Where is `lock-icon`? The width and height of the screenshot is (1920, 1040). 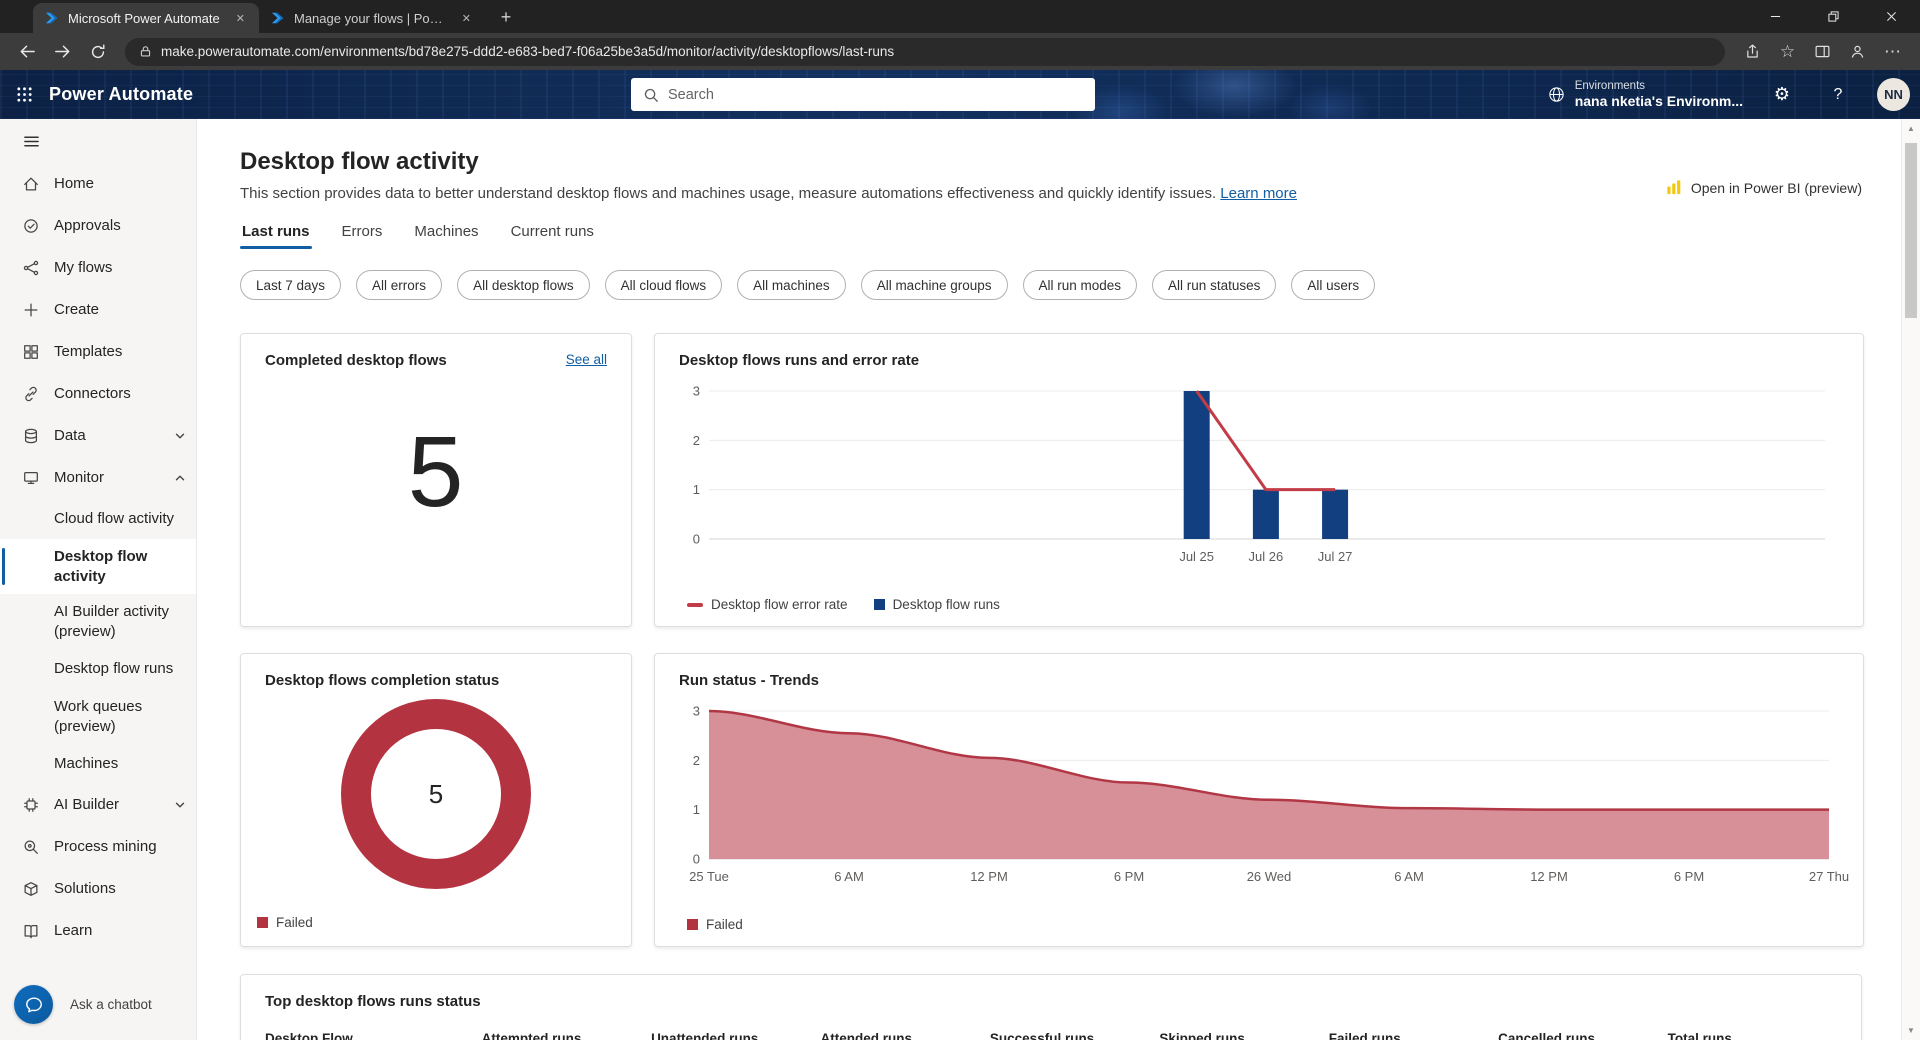
lock-icon is located at coordinates (145, 51).